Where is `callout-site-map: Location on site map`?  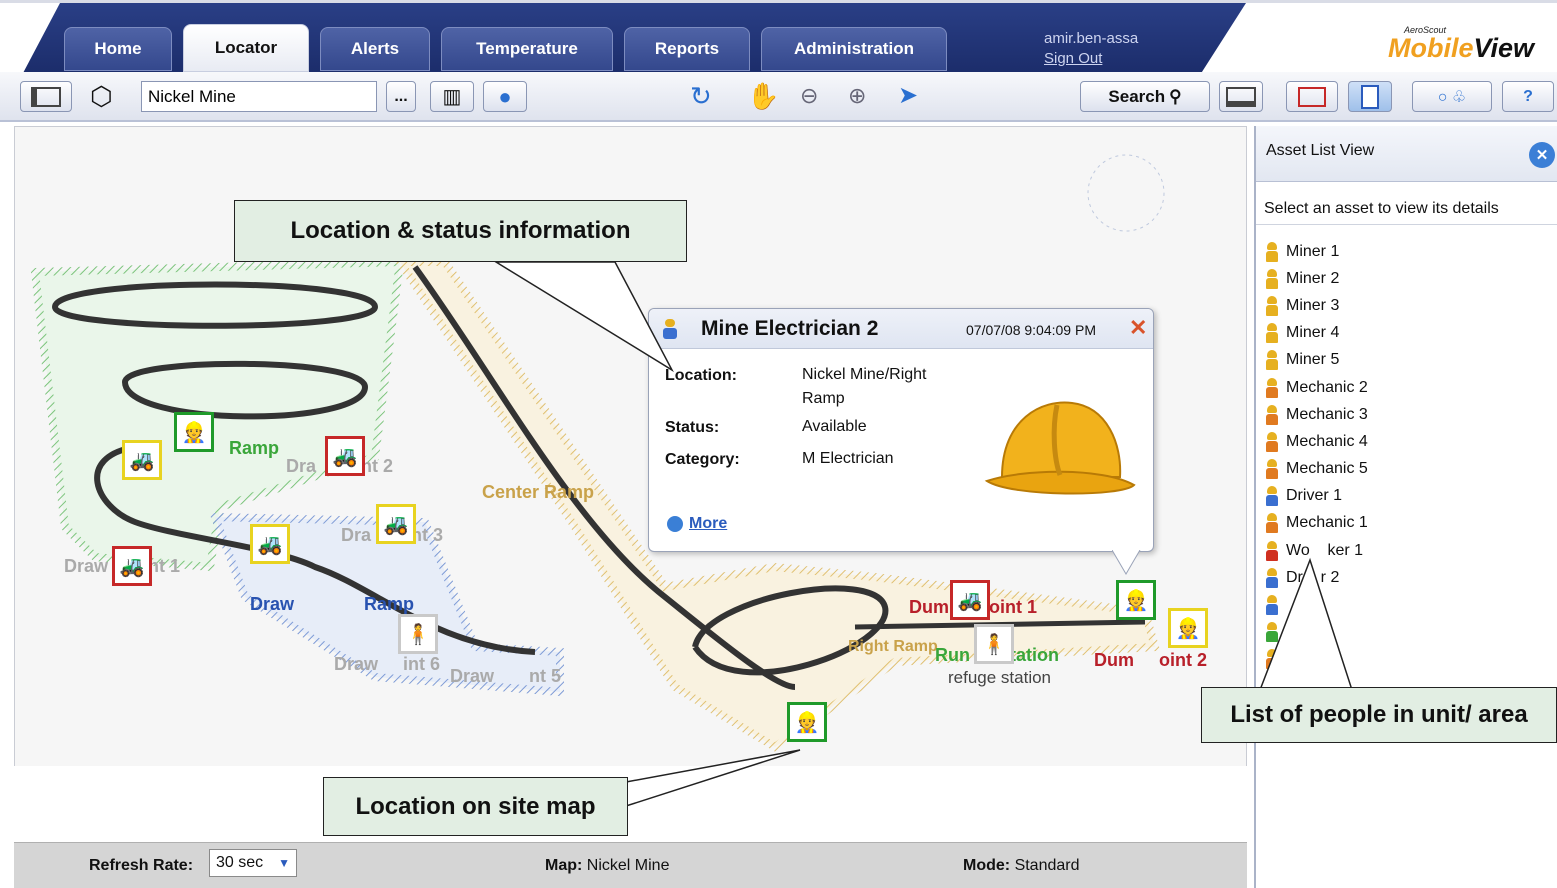 callout-site-map: Location on site map is located at coordinates (475, 806).